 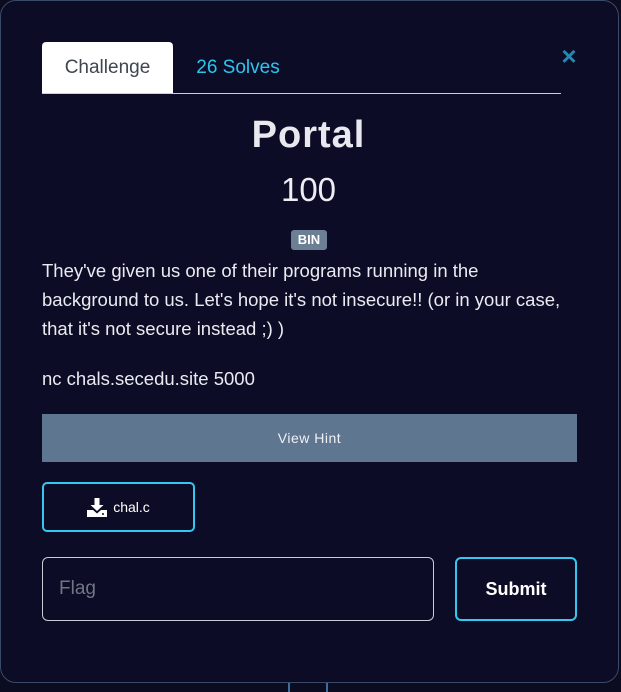 I want to click on modal-tabs: Challenge 26 Solves, so click(x=301, y=68).